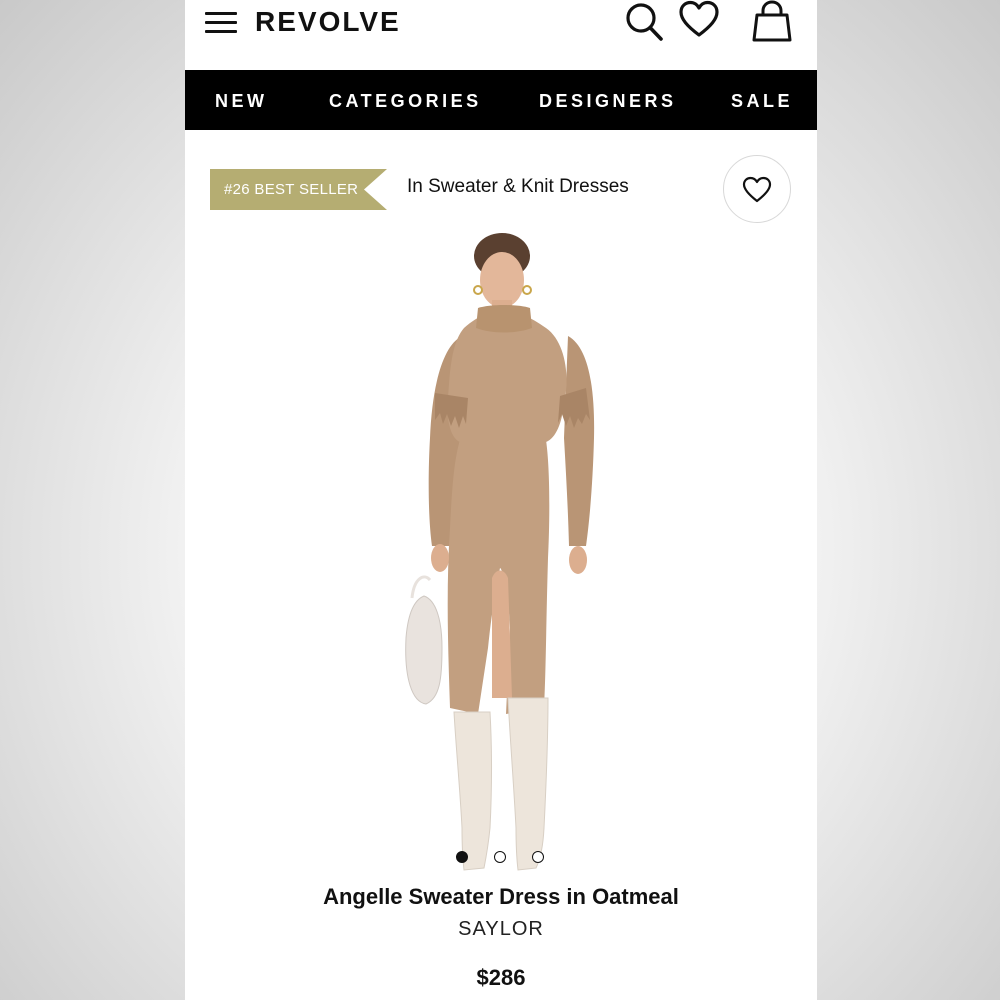 The height and width of the screenshot is (1000, 1000). What do you see at coordinates (241, 100) in the screenshot?
I see `nav-new: NEW` at bounding box center [241, 100].